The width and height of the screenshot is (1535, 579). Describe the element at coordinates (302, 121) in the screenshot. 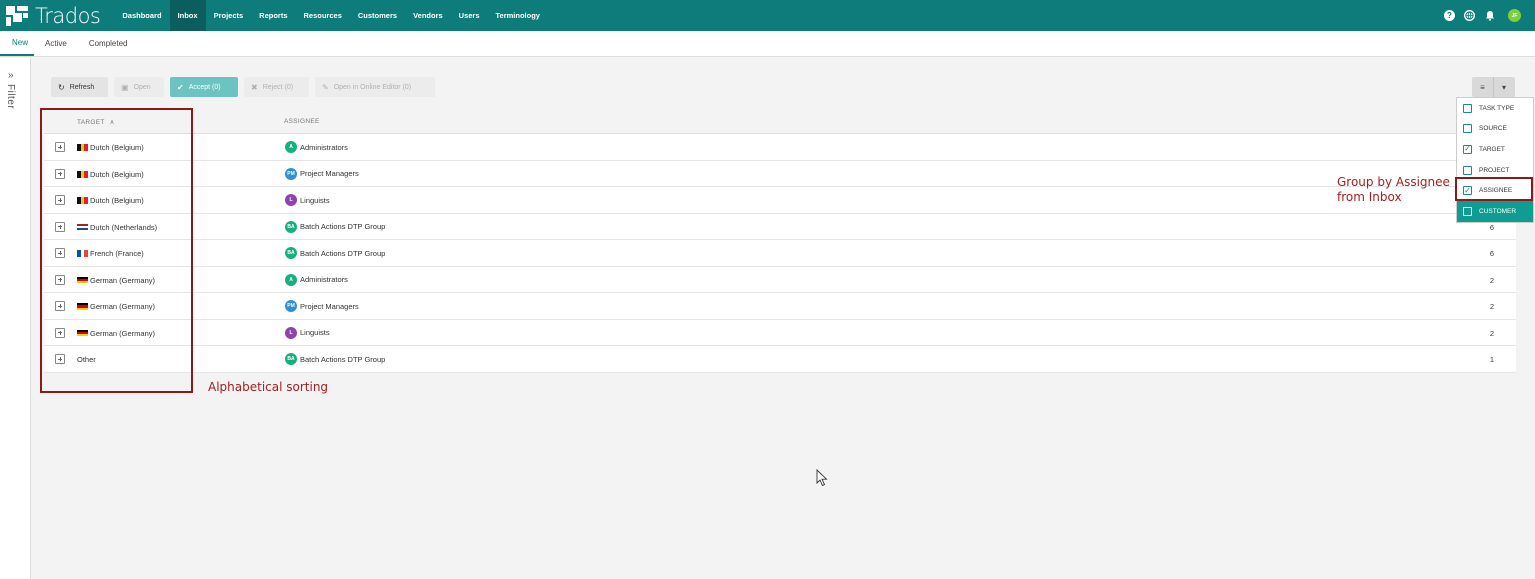

I see `column-header-assignee: ASSIGNEE` at that location.